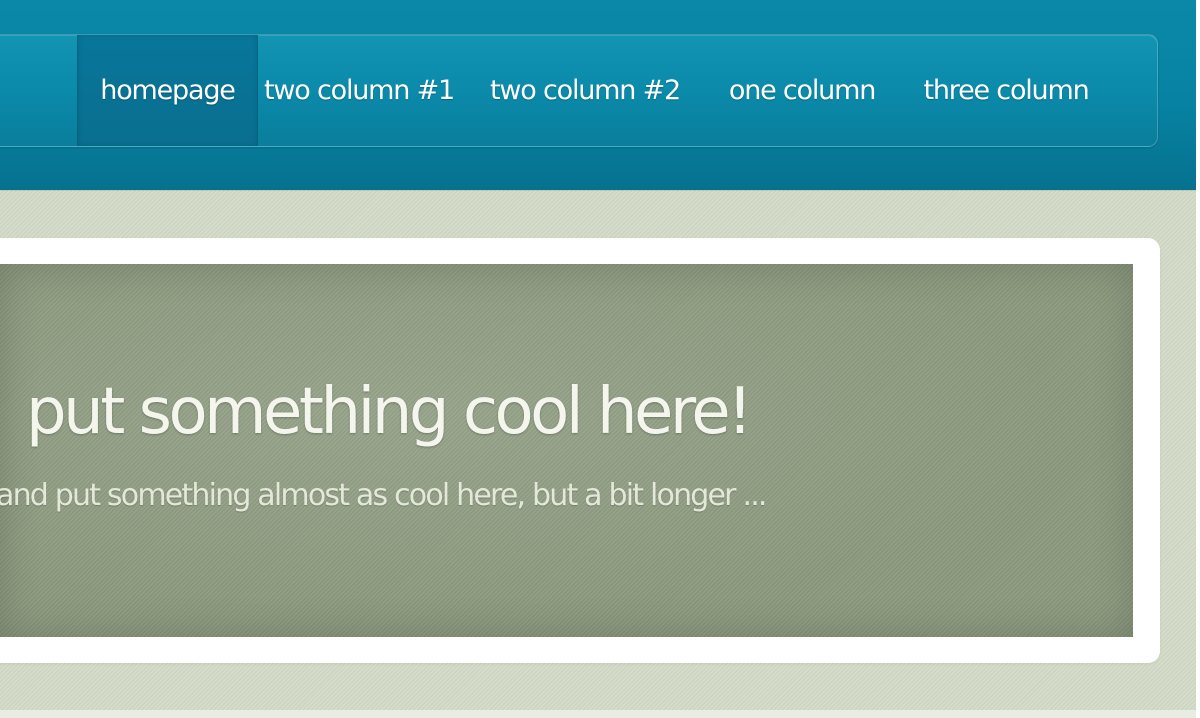  What do you see at coordinates (802, 90) in the screenshot?
I see `nav-item-one-column: one column` at bounding box center [802, 90].